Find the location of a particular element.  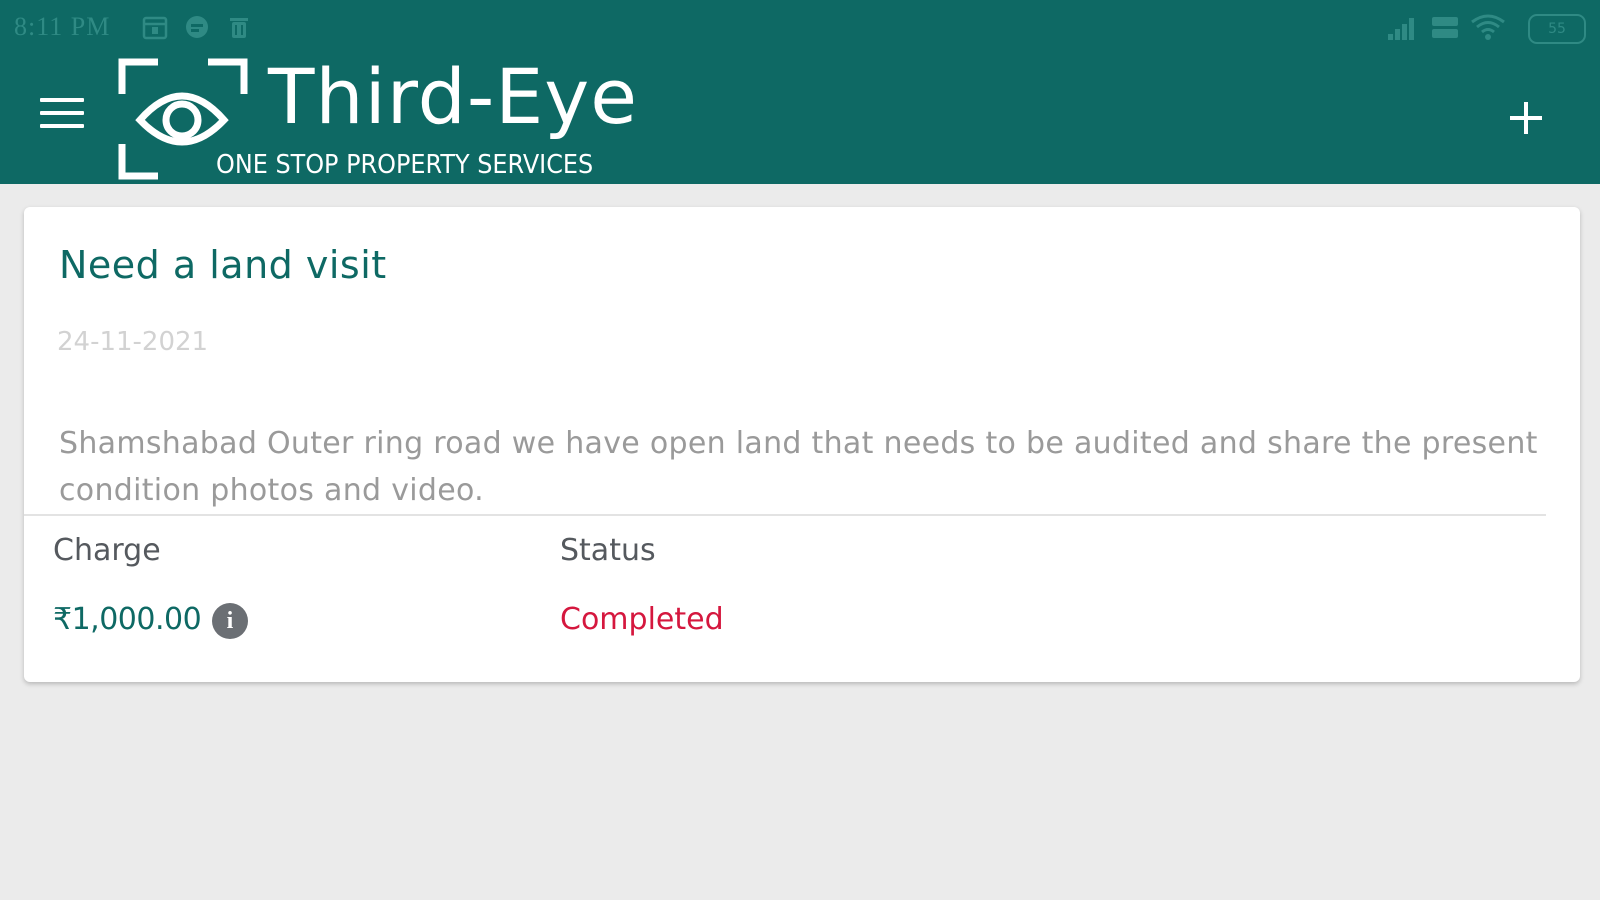

wifi-icon is located at coordinates (1488, 27).